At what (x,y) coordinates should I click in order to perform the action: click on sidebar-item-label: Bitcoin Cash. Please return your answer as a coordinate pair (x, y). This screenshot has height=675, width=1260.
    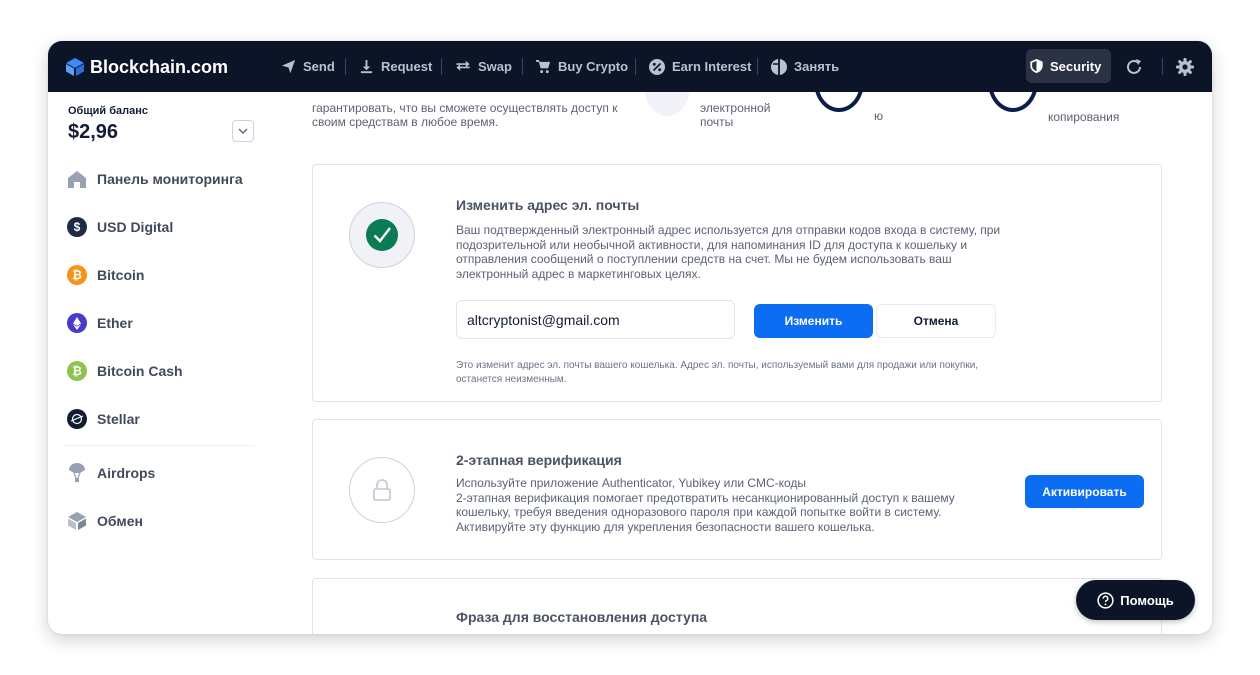
    Looking at the image, I should click on (140, 371).